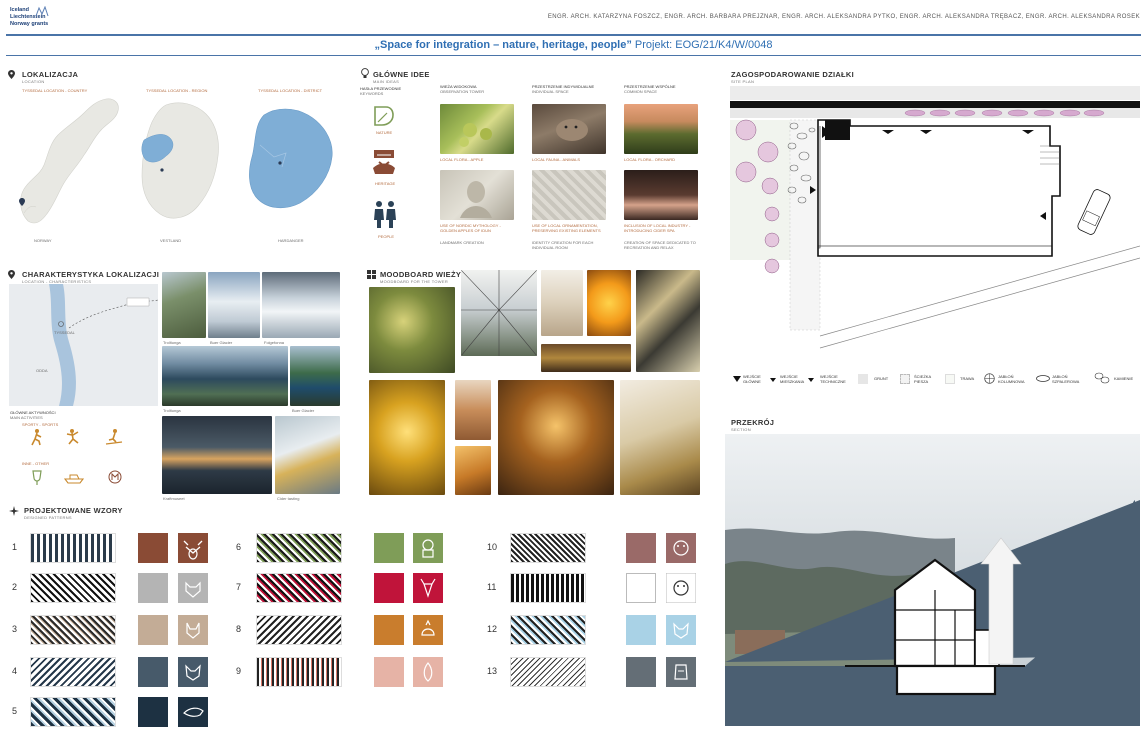  What do you see at coordinates (225, 376) in the screenshot?
I see `fjord-cliff-photo` at bounding box center [225, 376].